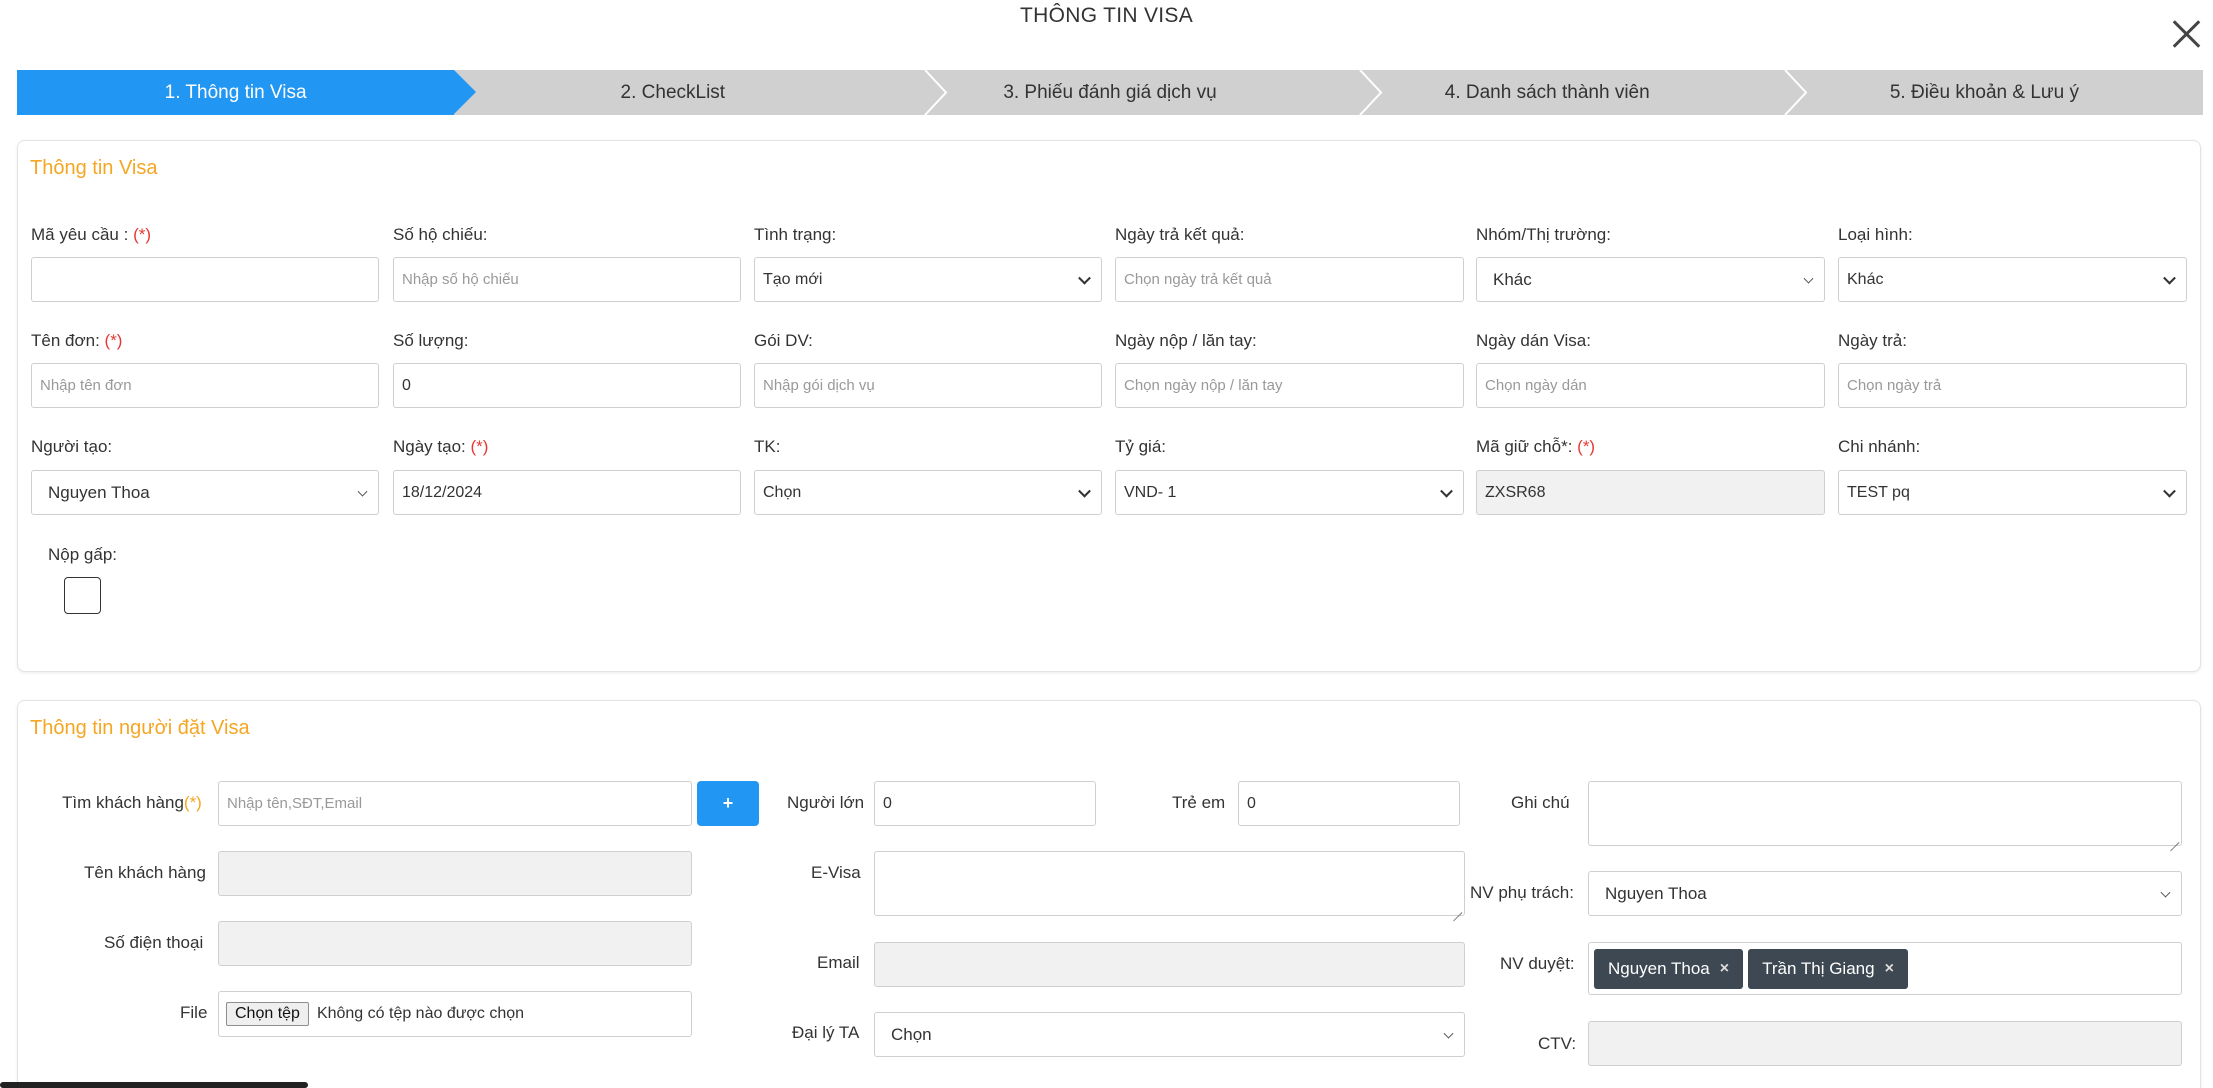 The height and width of the screenshot is (1088, 2213). I want to click on section-title: Thông tin người đặt Visa, so click(140, 728).